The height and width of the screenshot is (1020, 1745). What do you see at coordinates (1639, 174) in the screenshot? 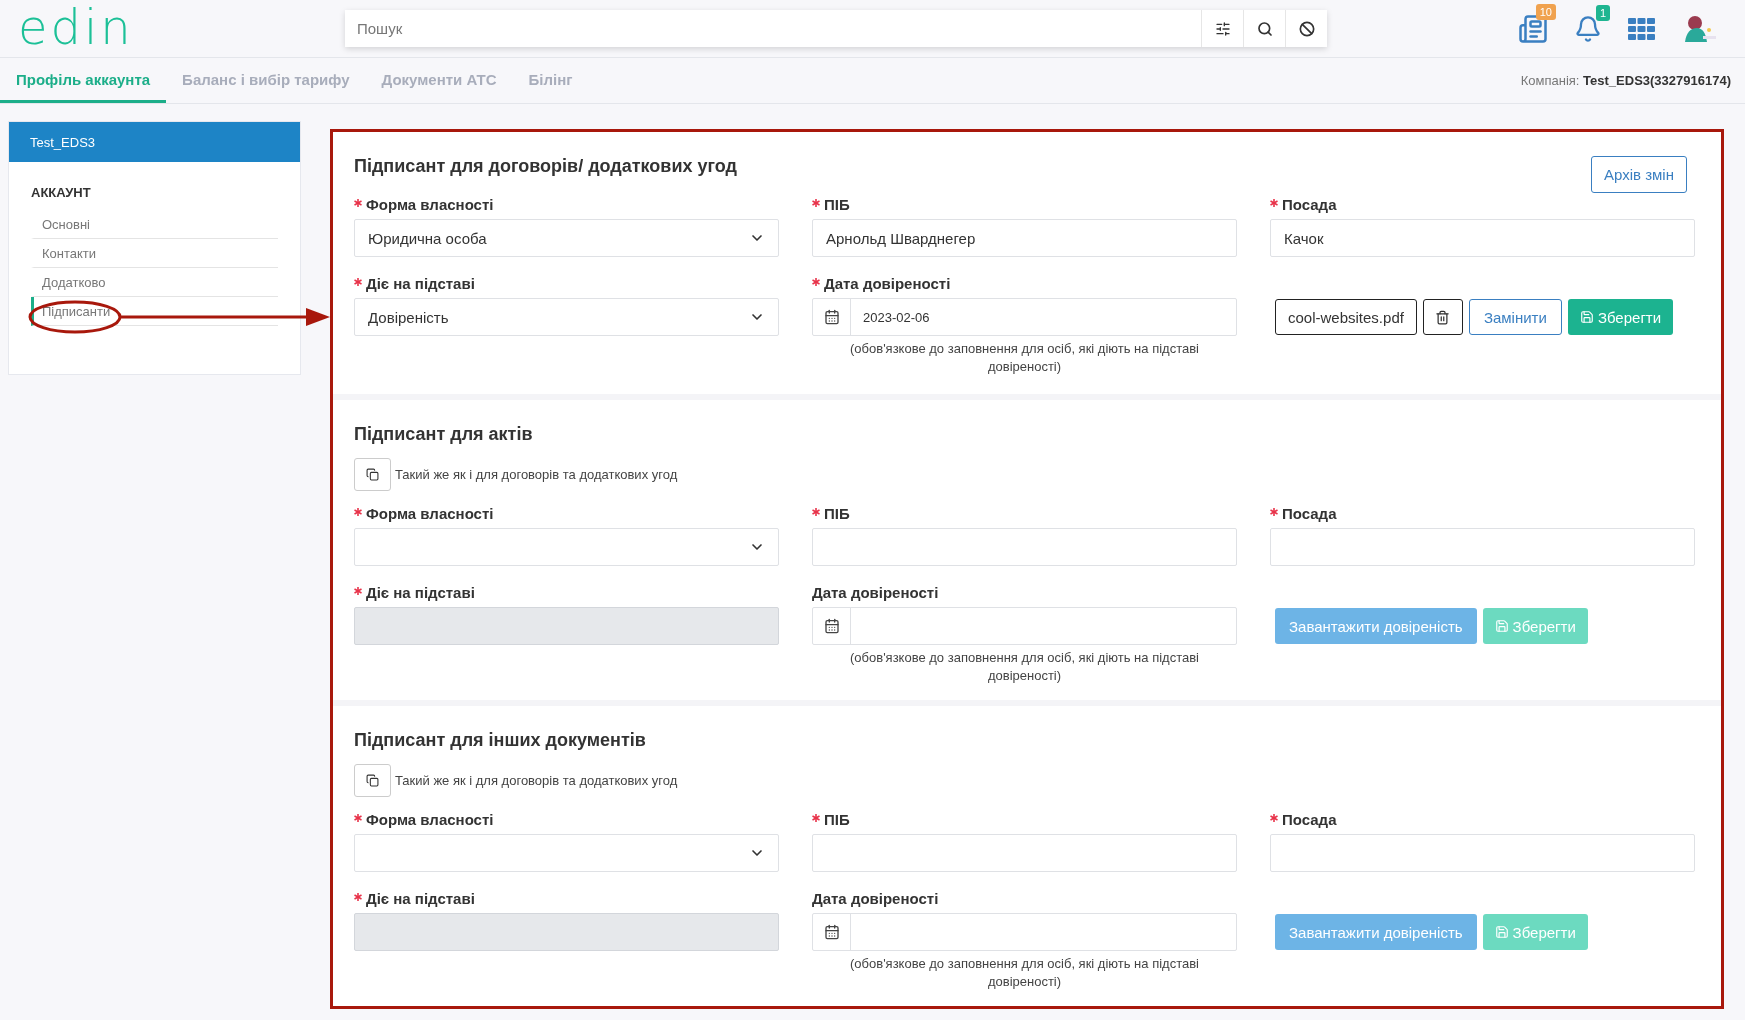
I see `archive-button: Архів змін` at bounding box center [1639, 174].